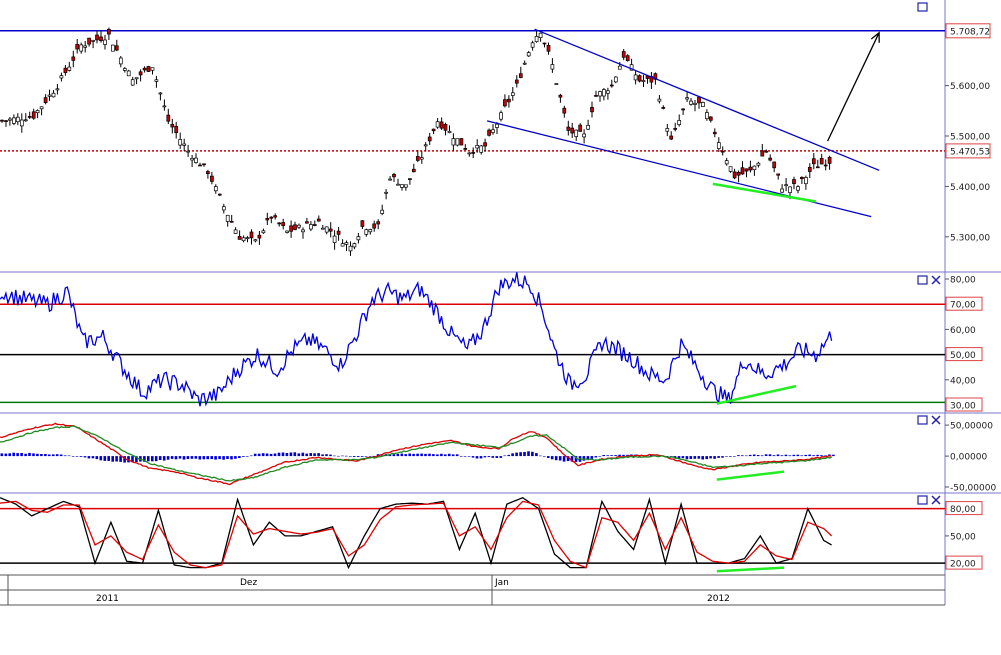  I want to click on level-value-label: 5.470,53, so click(970, 152).